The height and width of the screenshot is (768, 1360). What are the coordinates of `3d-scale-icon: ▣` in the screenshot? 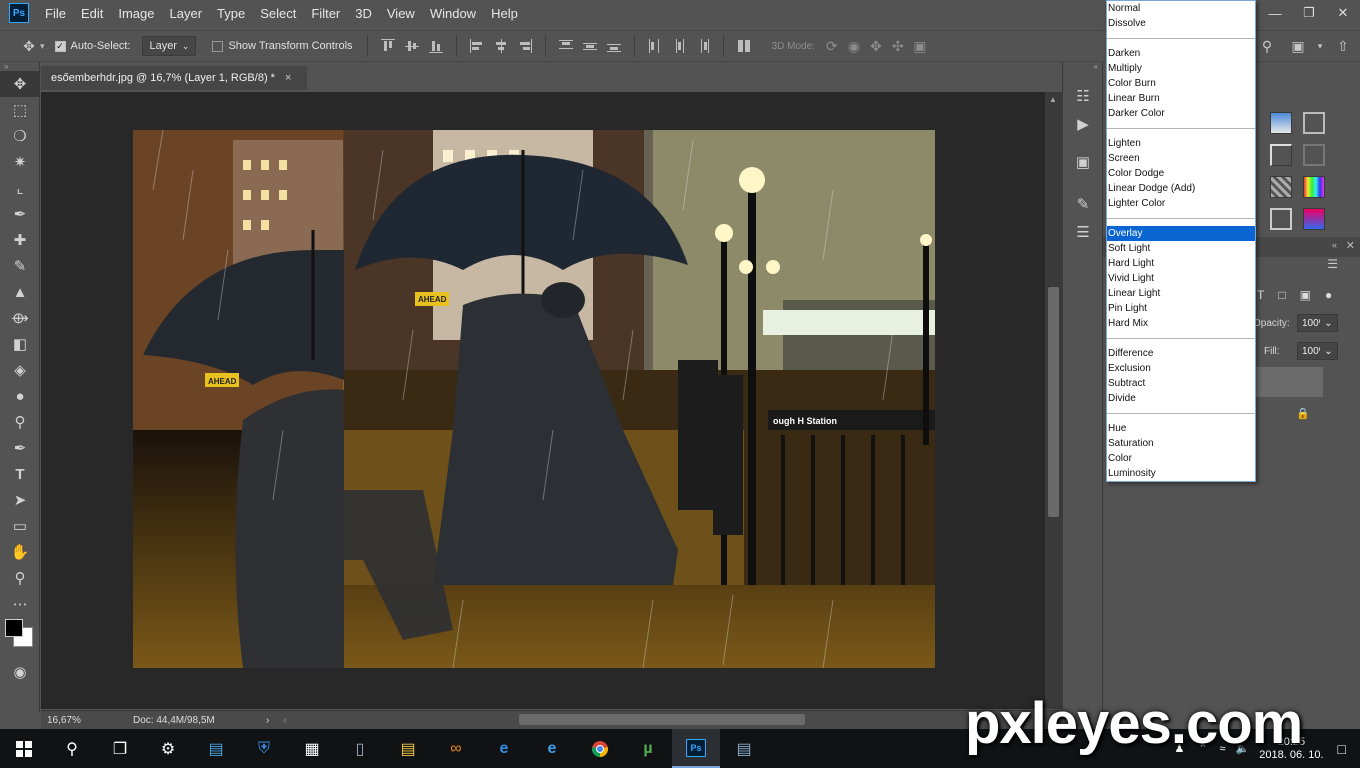 It's located at (920, 46).